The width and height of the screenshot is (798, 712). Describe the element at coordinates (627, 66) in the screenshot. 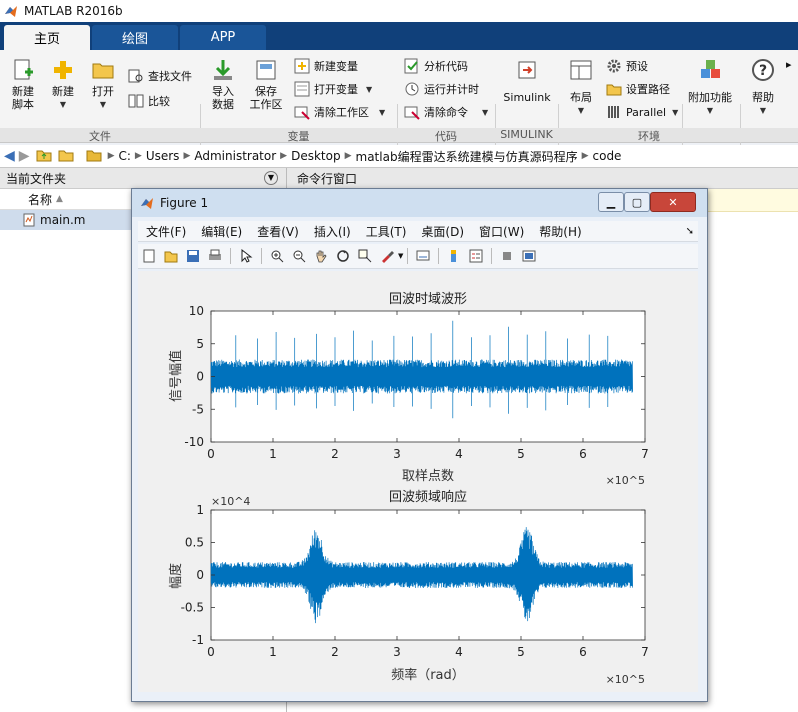

I see `preferences-button: 预设` at that location.